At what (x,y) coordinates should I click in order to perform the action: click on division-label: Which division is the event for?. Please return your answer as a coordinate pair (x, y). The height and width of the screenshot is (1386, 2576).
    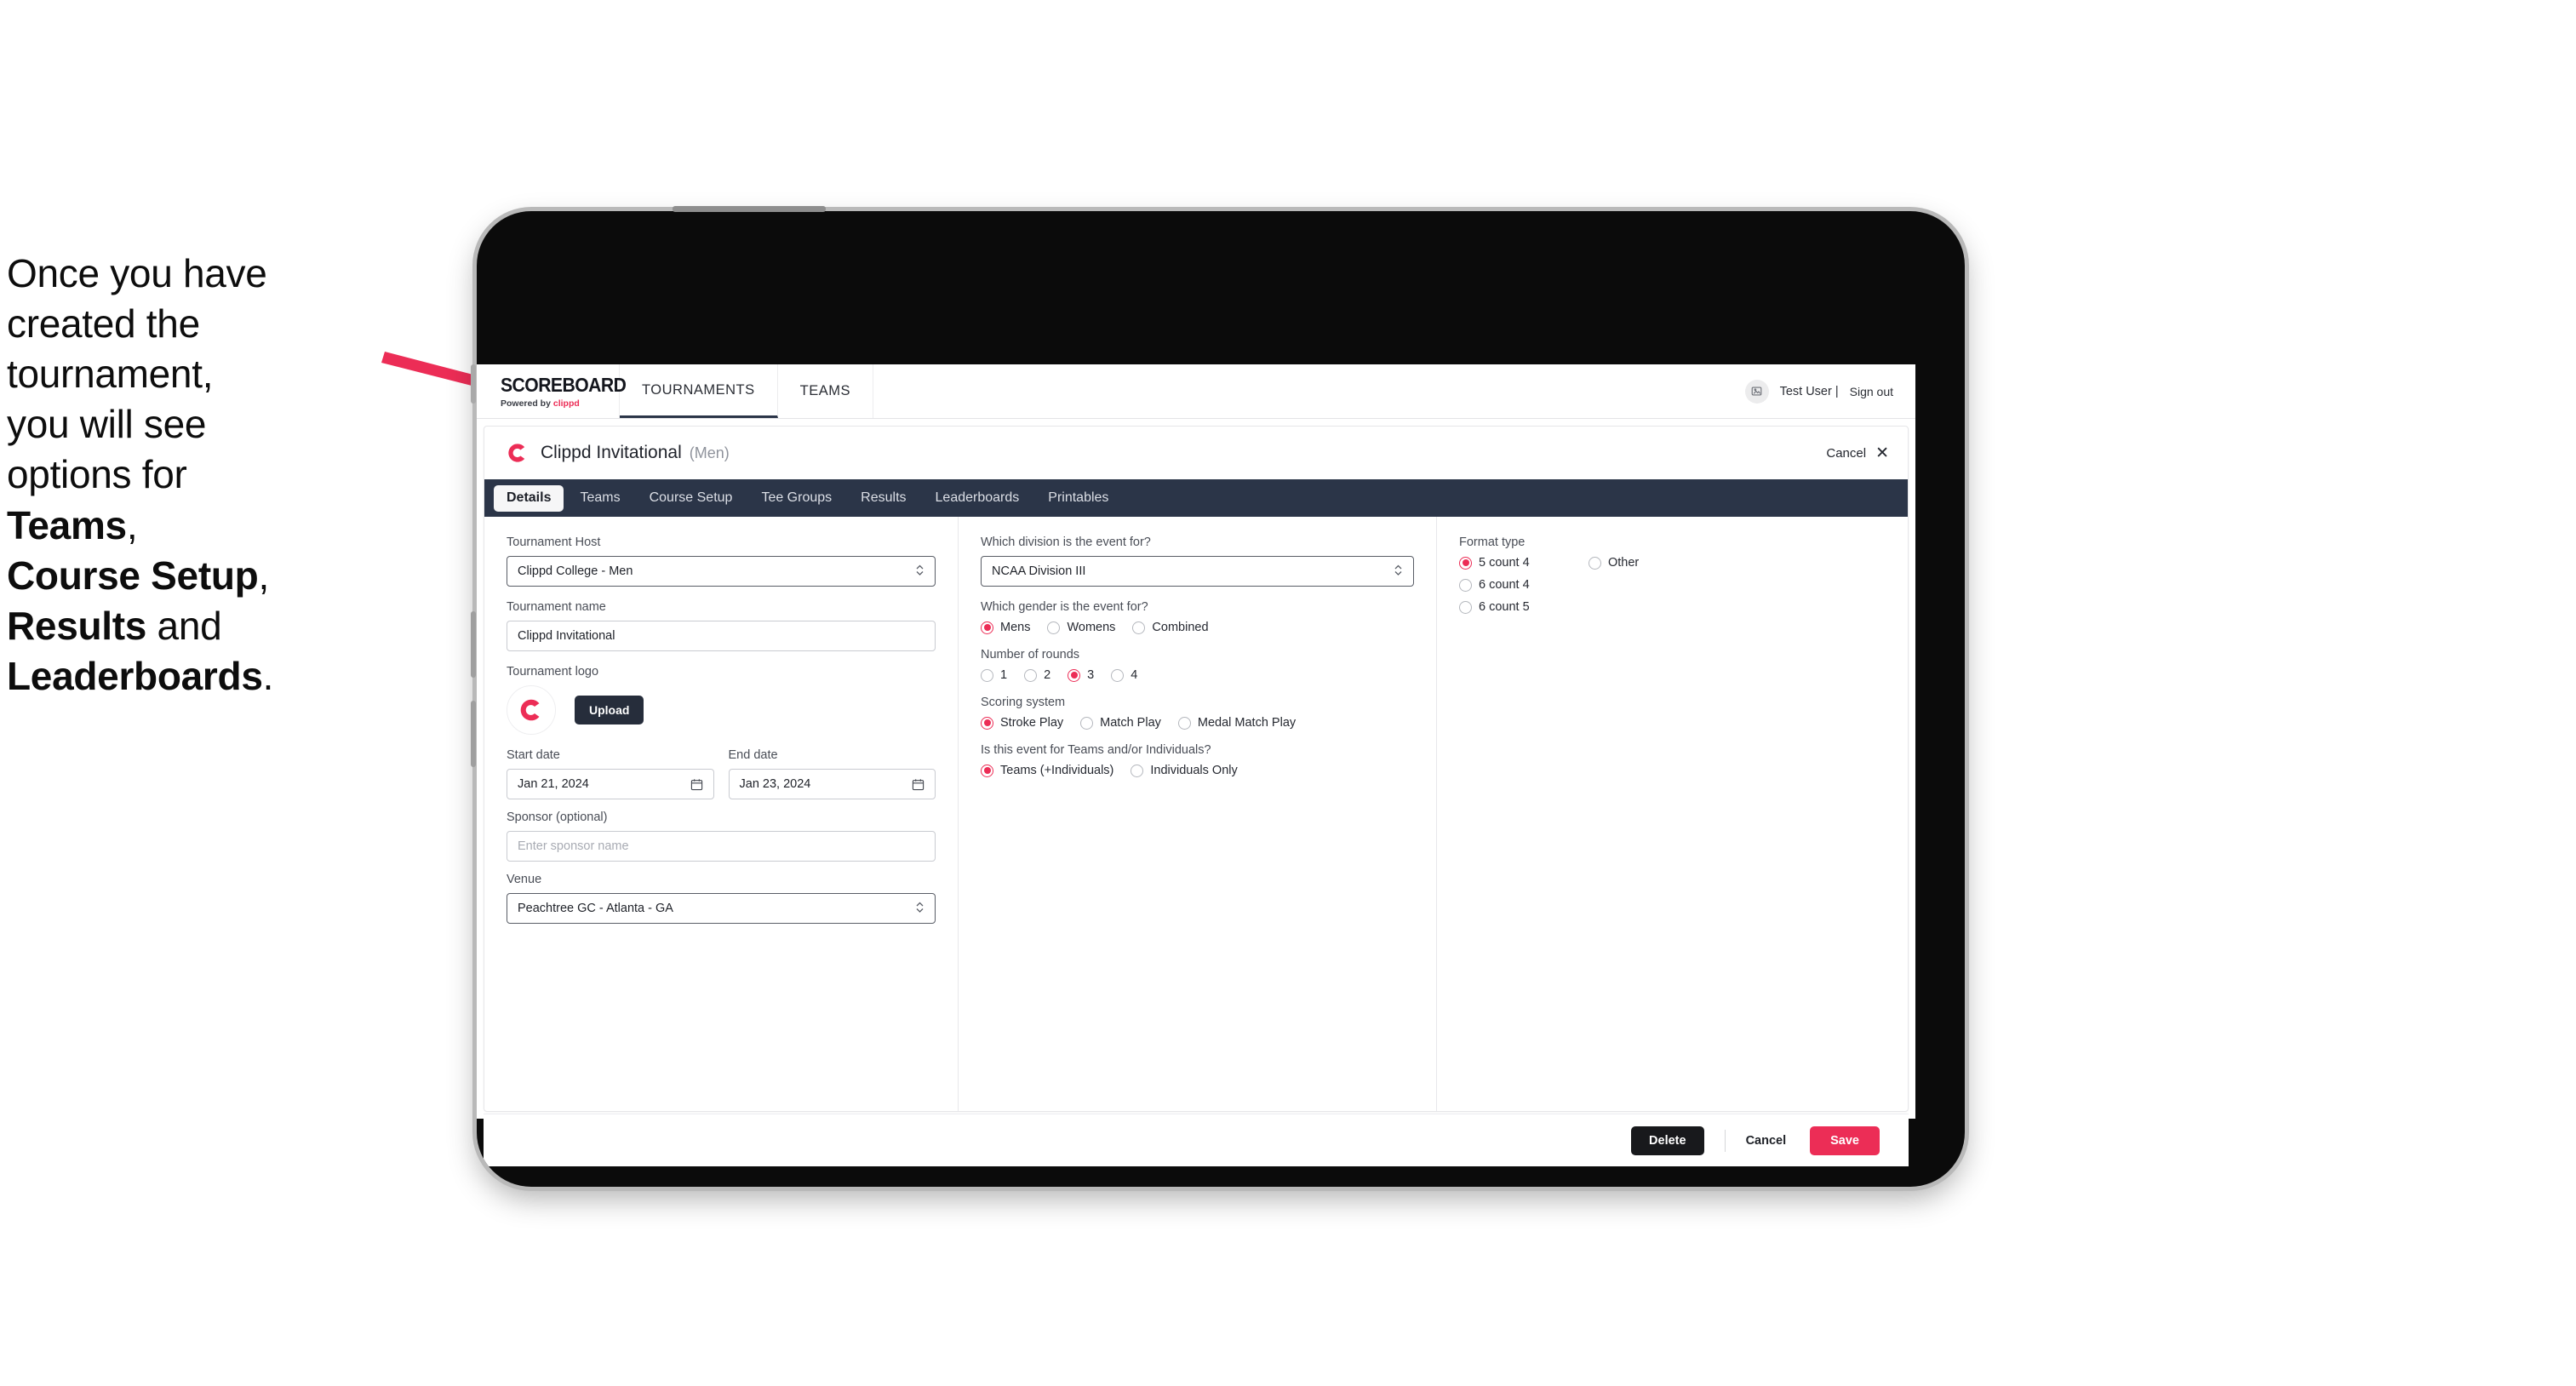
    Looking at the image, I should click on (1066, 542).